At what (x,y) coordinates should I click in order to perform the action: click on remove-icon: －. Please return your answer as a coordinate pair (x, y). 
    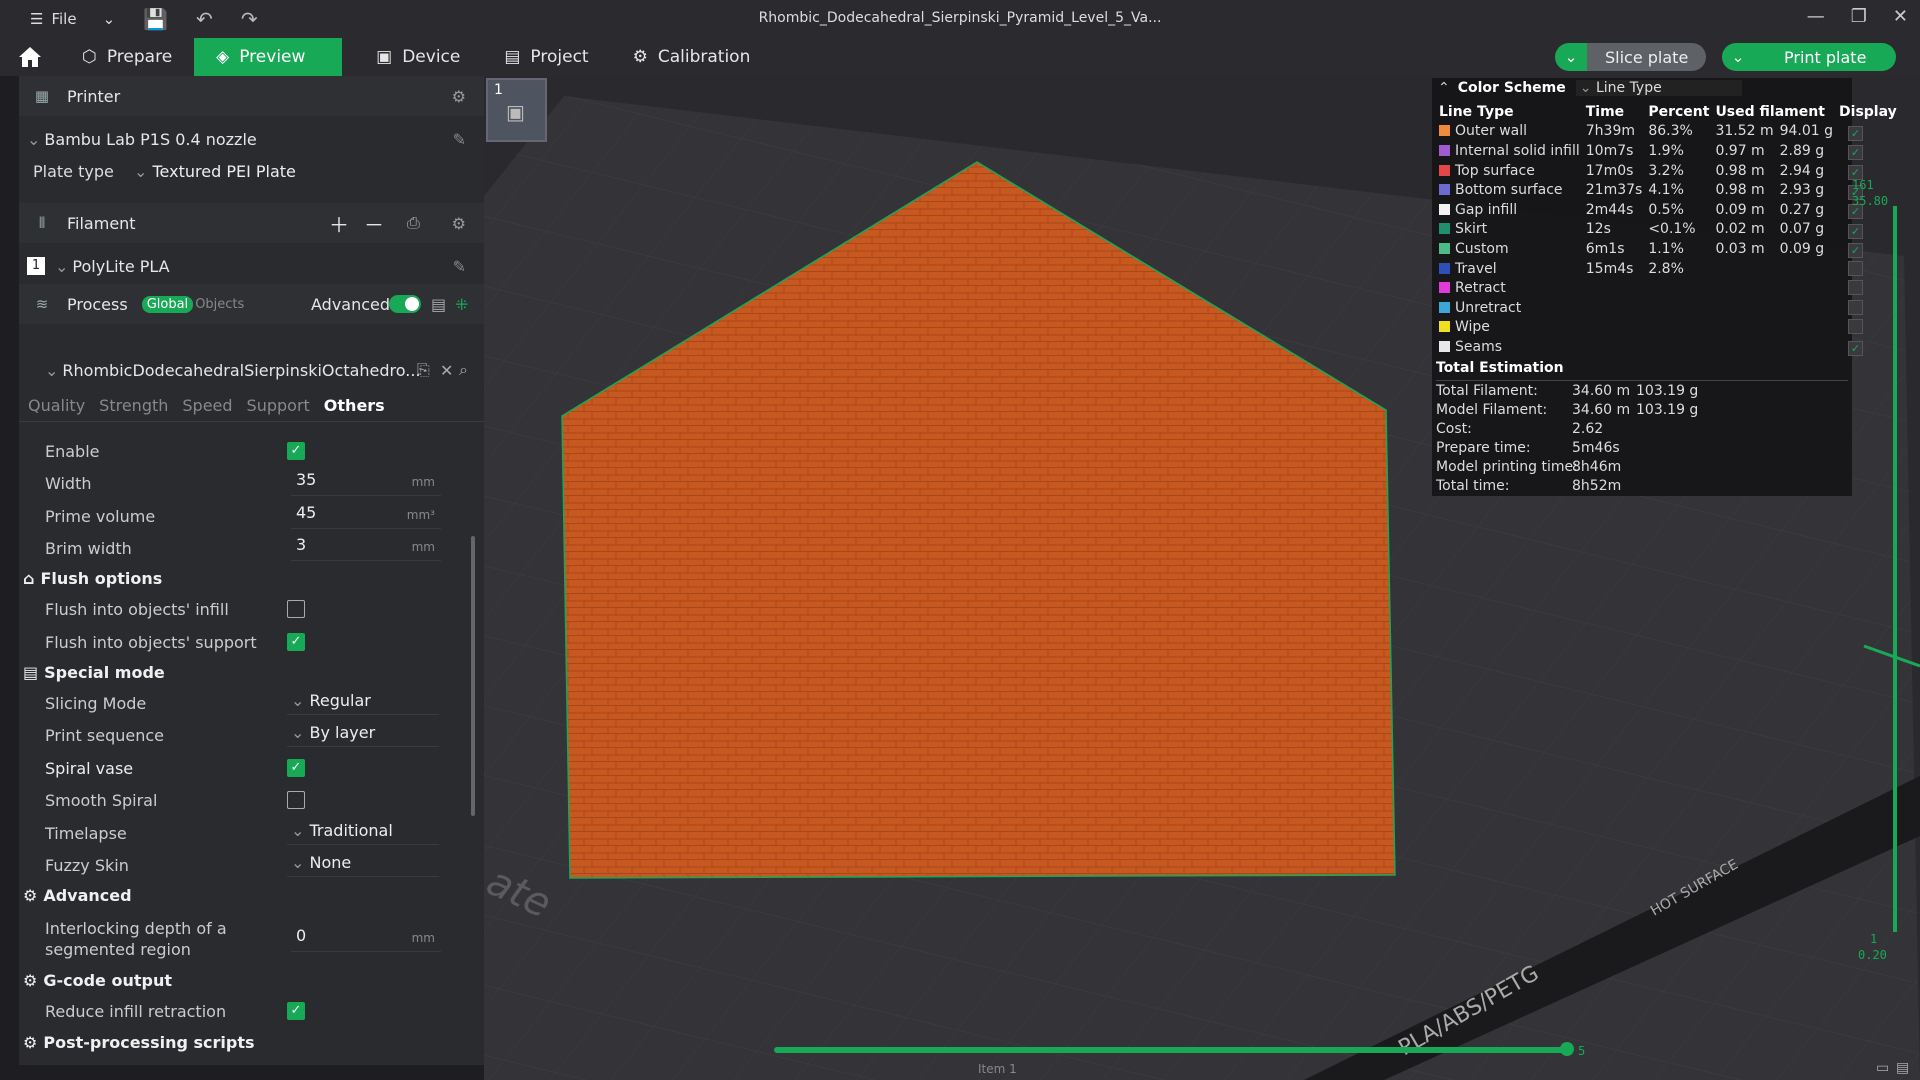
    Looking at the image, I should click on (374, 223).